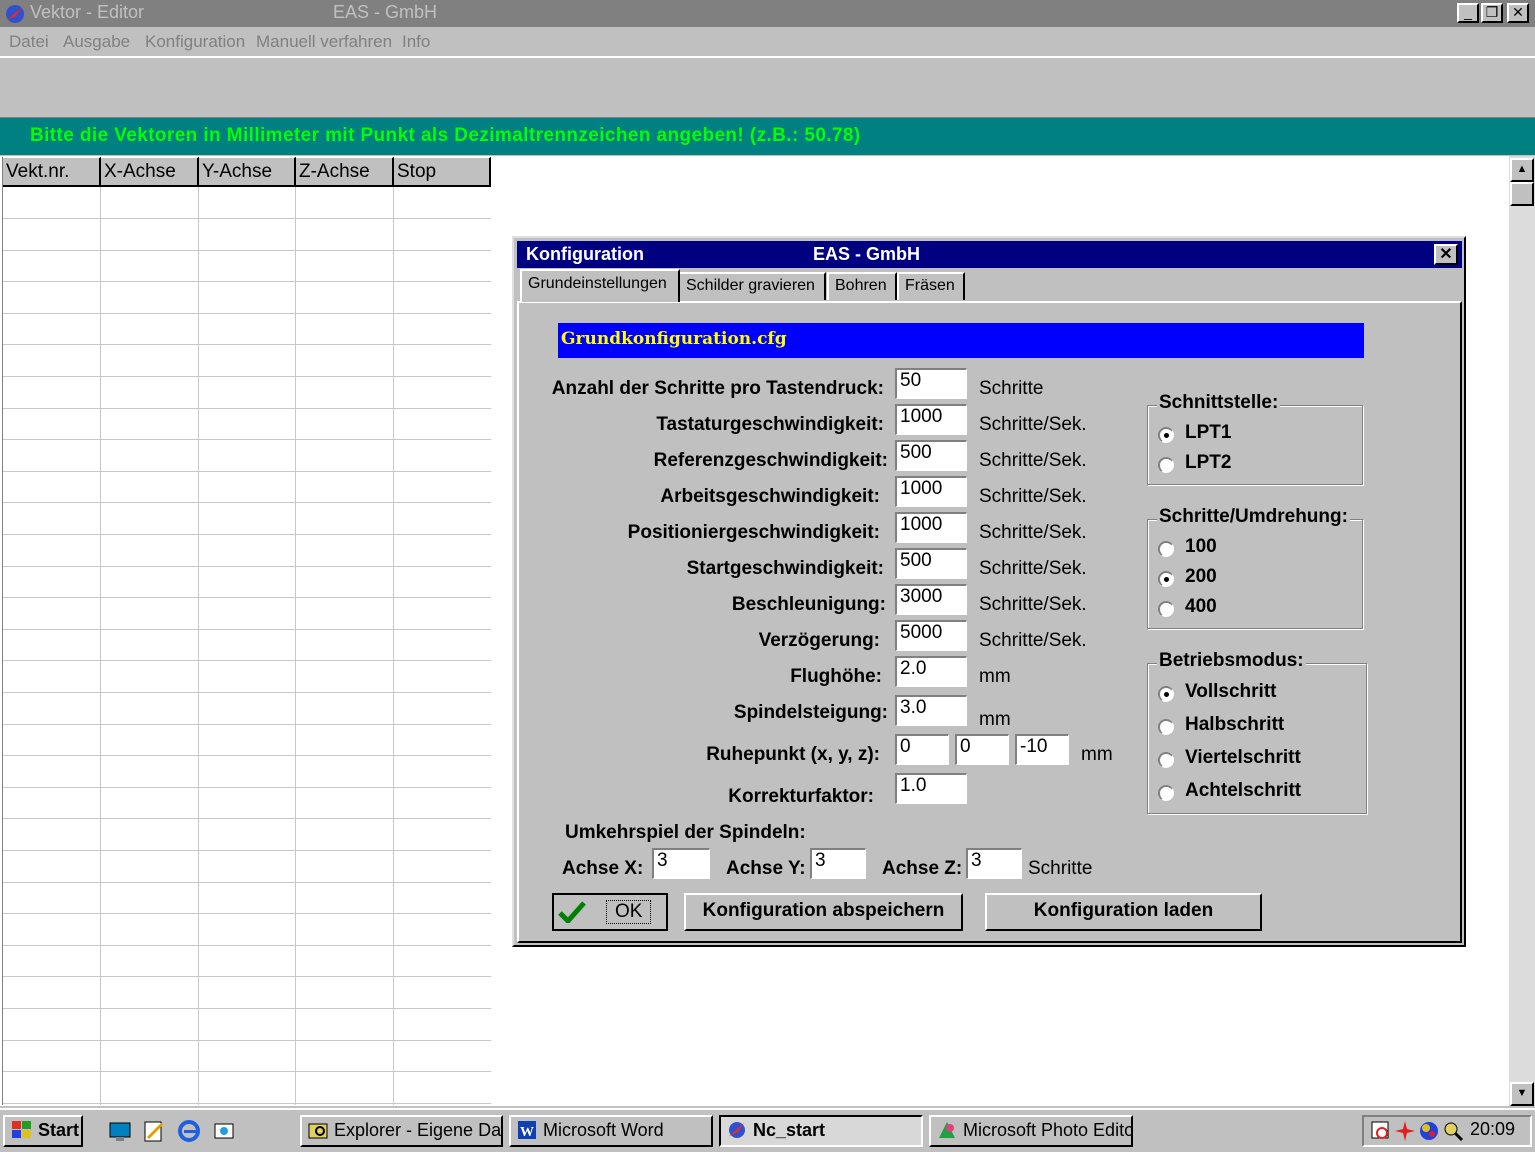 This screenshot has height=1152, width=1535. I want to click on tray-globe-icon, so click(1429, 1131).